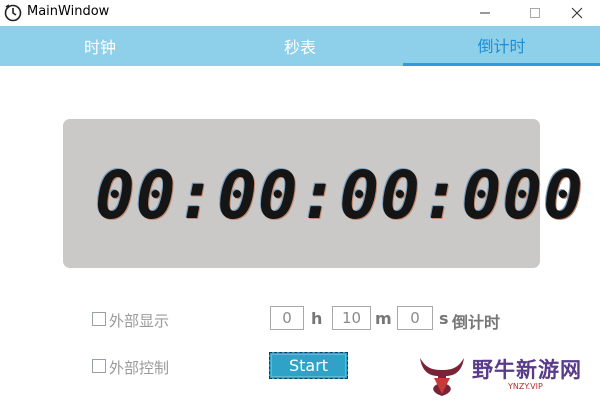  What do you see at coordinates (525, 386) in the screenshot?
I see `watermark-subtext: YNZY.VIP` at bounding box center [525, 386].